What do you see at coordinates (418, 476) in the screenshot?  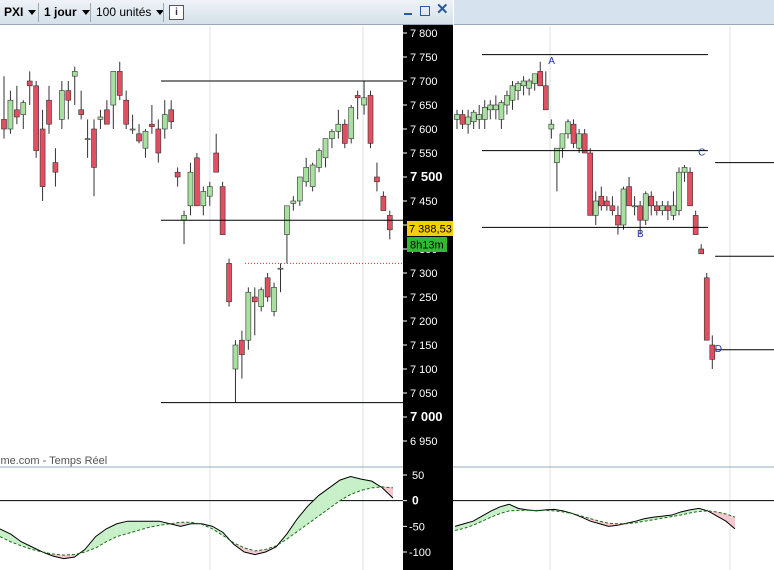 I see `macd-tick-label: 50` at bounding box center [418, 476].